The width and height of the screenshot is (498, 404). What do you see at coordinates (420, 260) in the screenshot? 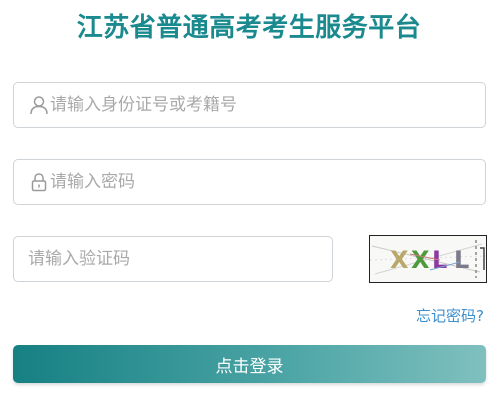
I see `captcha-char-2: X` at bounding box center [420, 260].